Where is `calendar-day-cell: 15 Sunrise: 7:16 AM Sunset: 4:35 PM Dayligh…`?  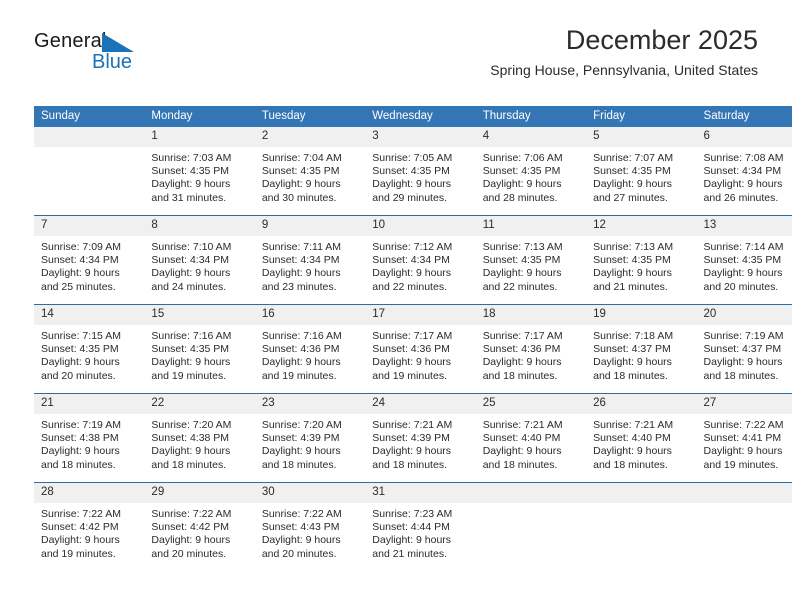
calendar-day-cell: 15 Sunrise: 7:16 AM Sunset: 4:35 PM Dayligh… is located at coordinates (199, 349).